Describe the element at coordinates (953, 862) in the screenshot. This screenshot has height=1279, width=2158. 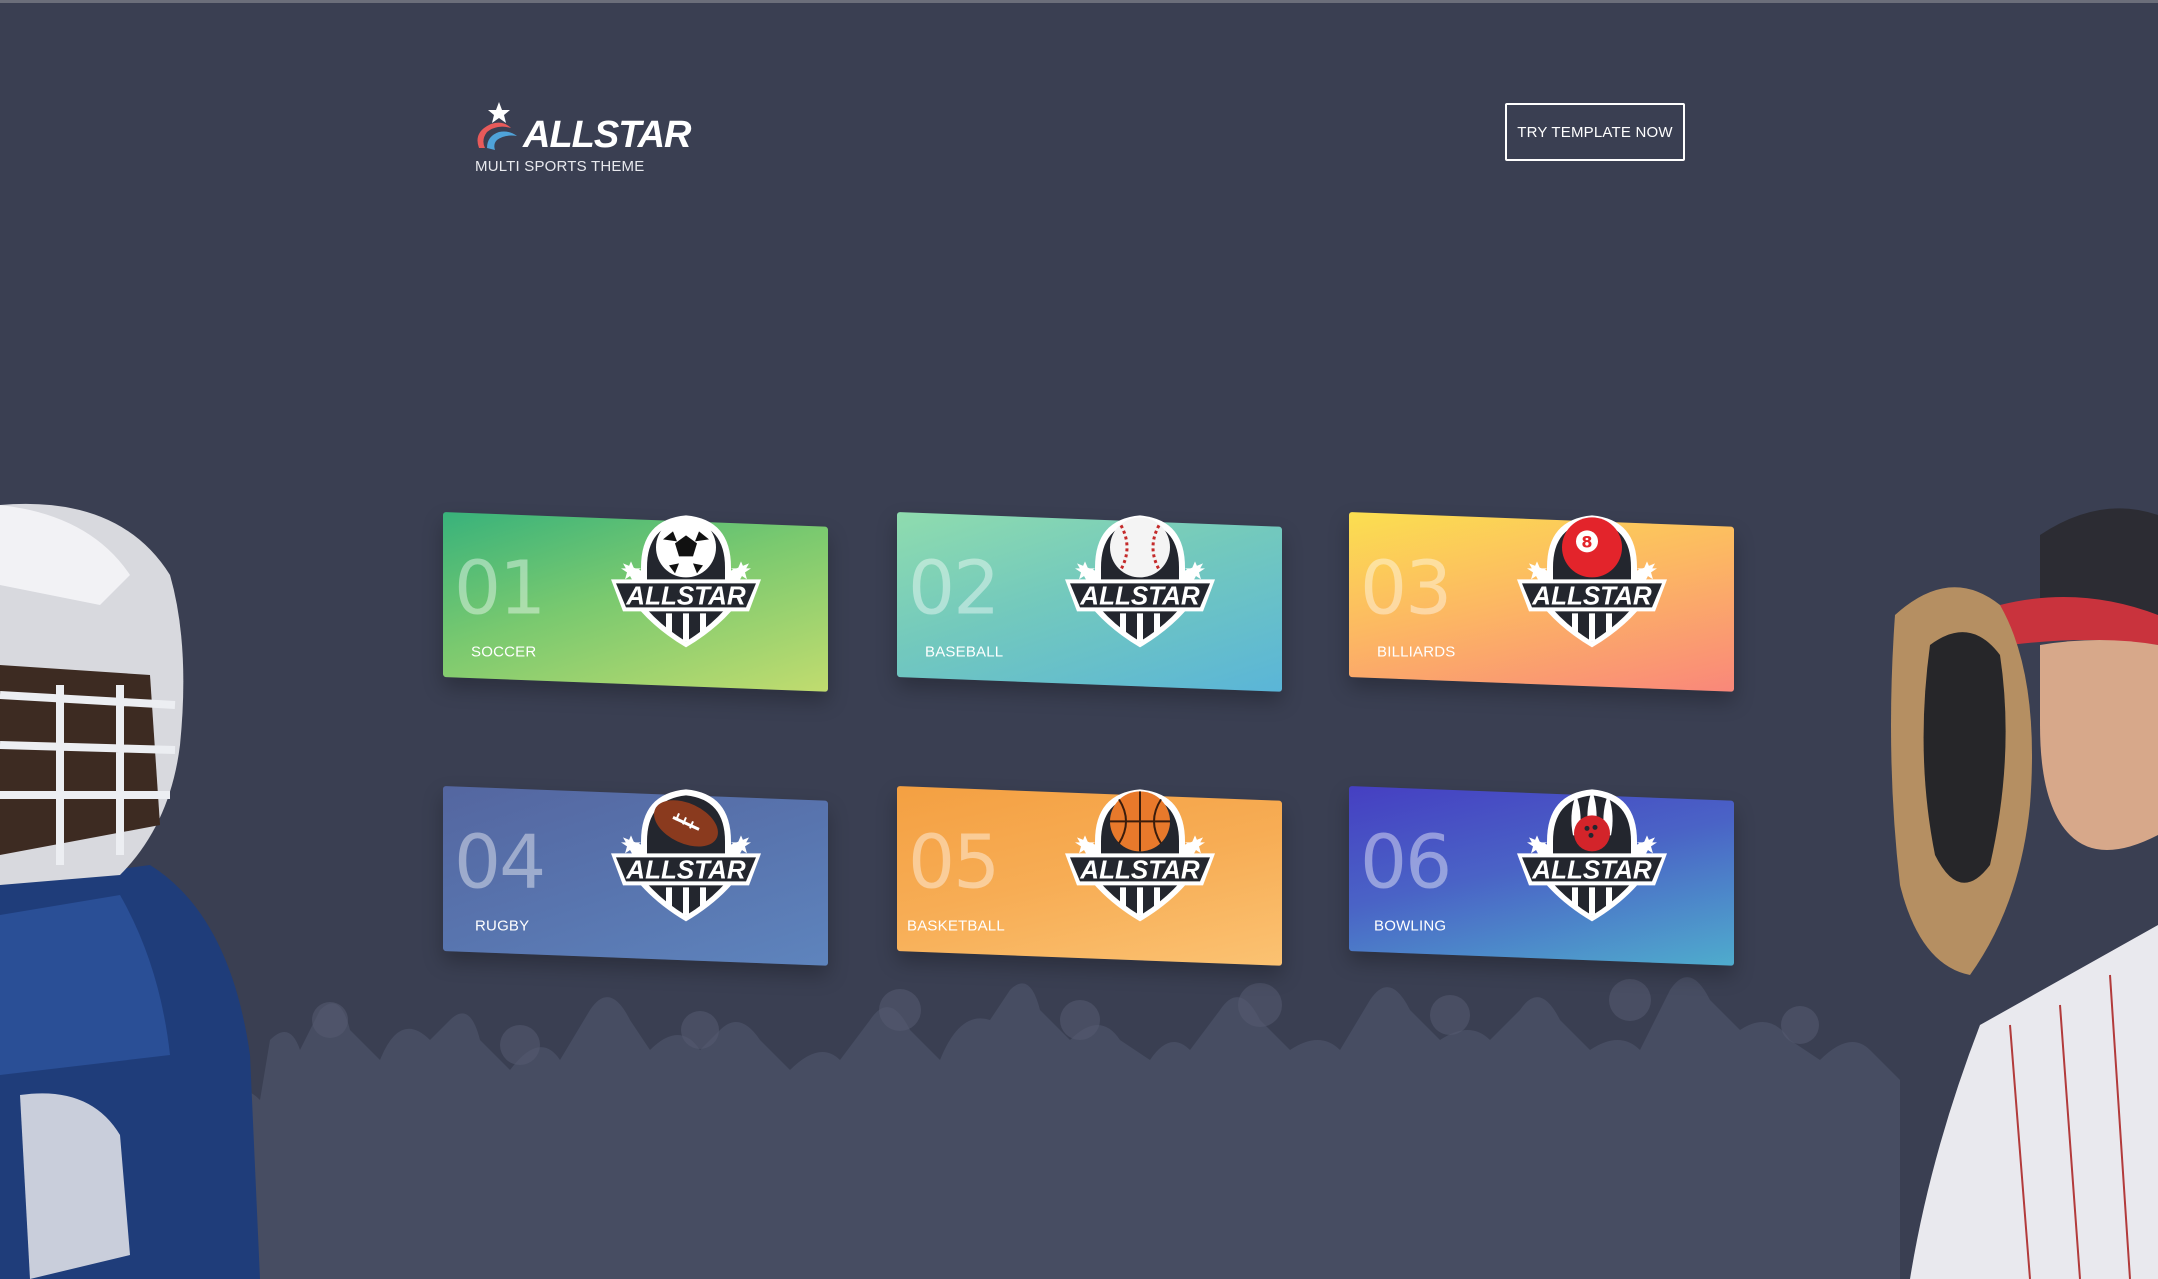
I see `card-number: 05` at that location.